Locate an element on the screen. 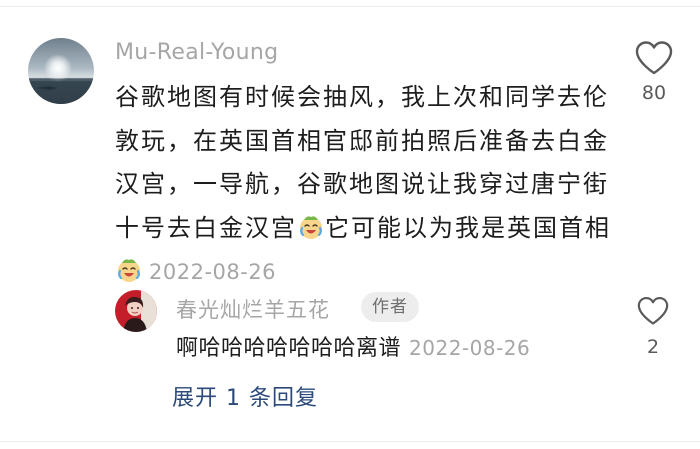  reply-like-button is located at coordinates (653, 311).